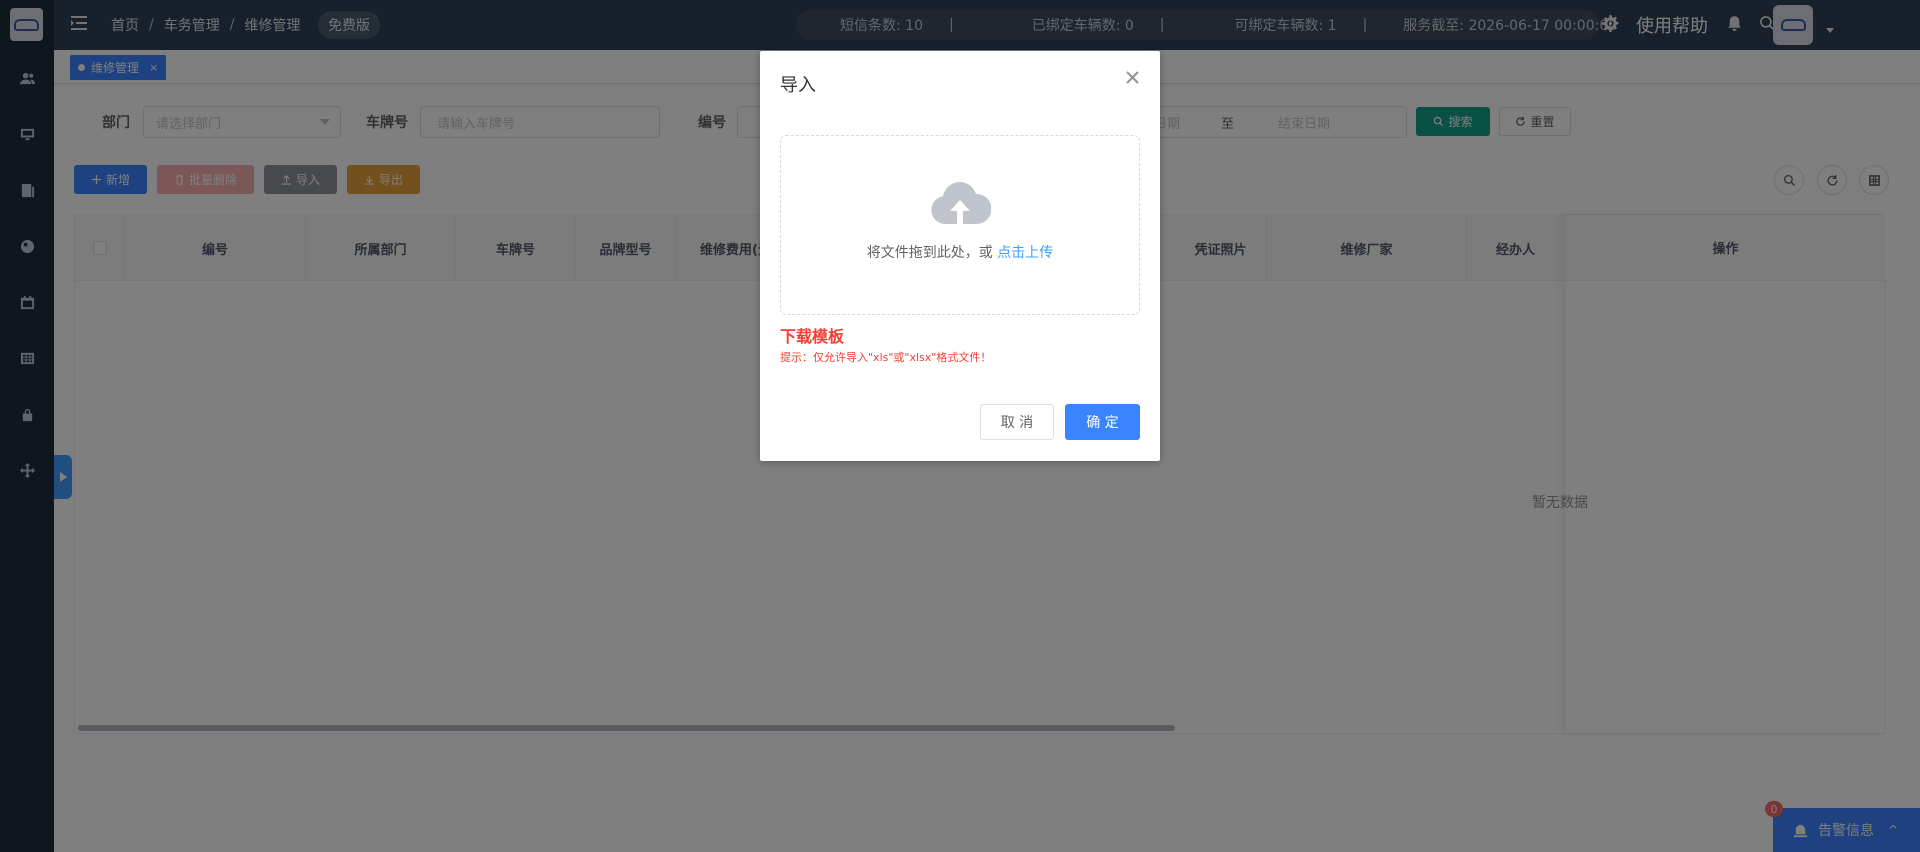 The height and width of the screenshot is (852, 1920). Describe the element at coordinates (1134, 79) in the screenshot. I see `close-icon` at that location.